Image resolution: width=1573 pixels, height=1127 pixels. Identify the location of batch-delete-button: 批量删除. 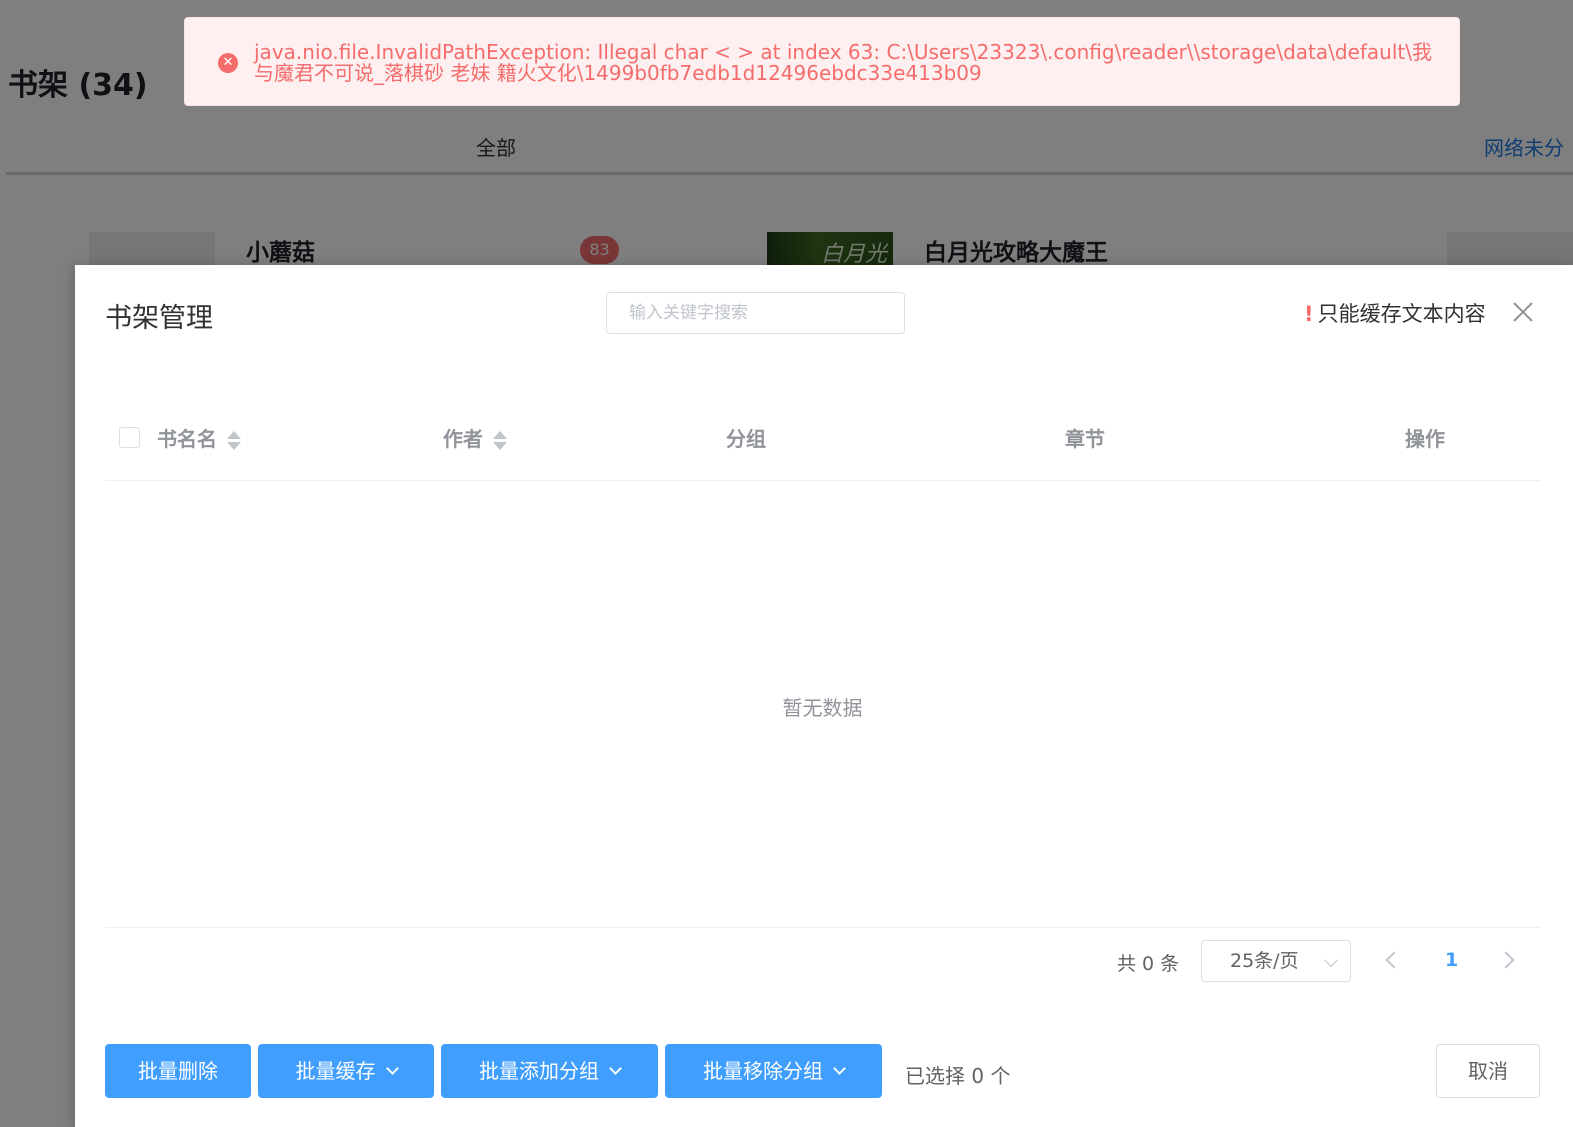
(178, 1071).